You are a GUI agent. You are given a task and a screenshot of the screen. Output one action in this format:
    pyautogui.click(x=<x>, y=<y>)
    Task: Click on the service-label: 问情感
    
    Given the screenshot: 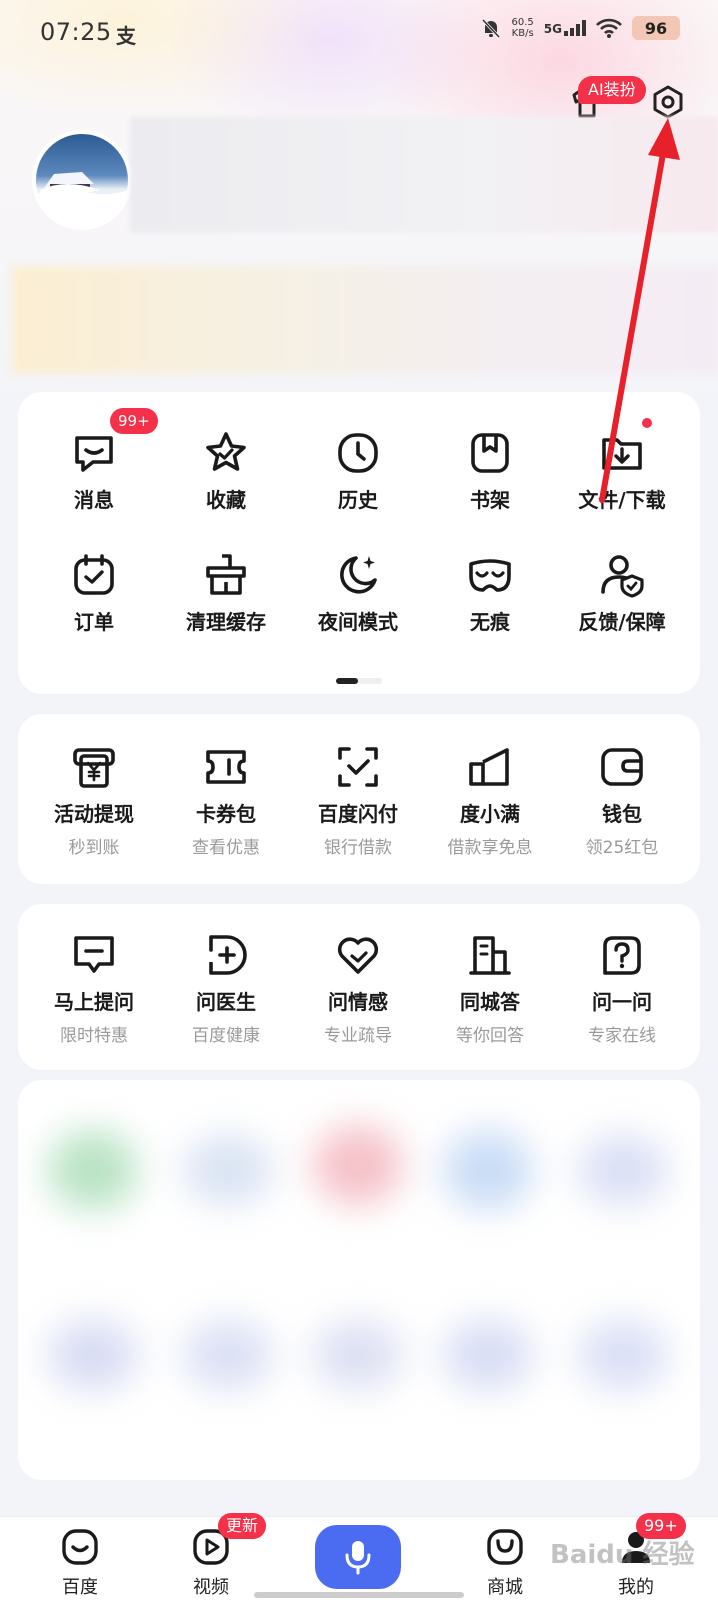 What is the action you would take?
    pyautogui.click(x=358, y=1002)
    